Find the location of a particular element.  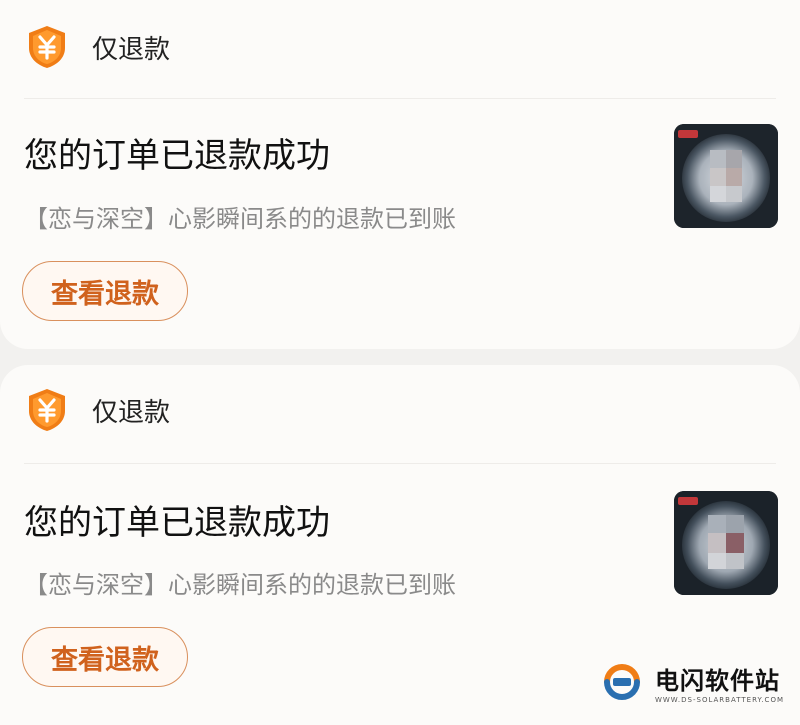

watermark-logo-icon is located at coordinates (622, 682).